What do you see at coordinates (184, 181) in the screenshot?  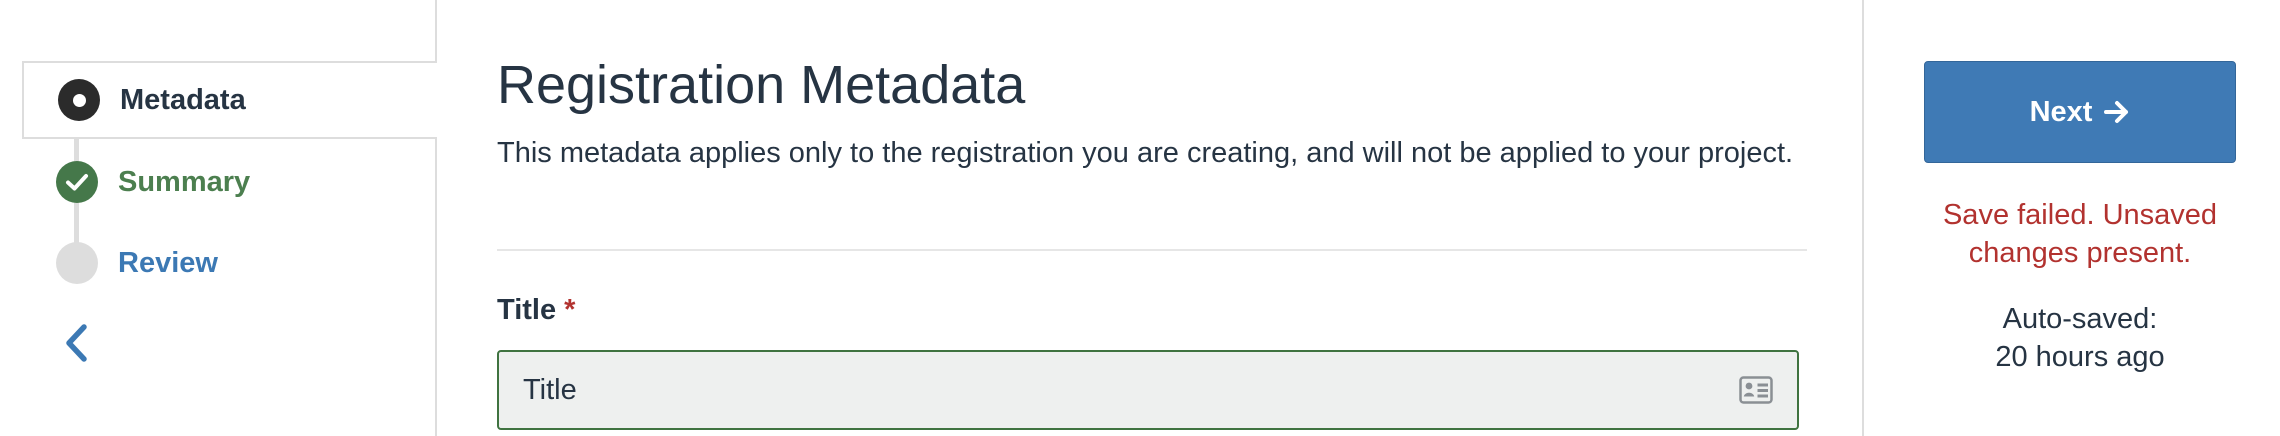 I see `step-label: Summary` at bounding box center [184, 181].